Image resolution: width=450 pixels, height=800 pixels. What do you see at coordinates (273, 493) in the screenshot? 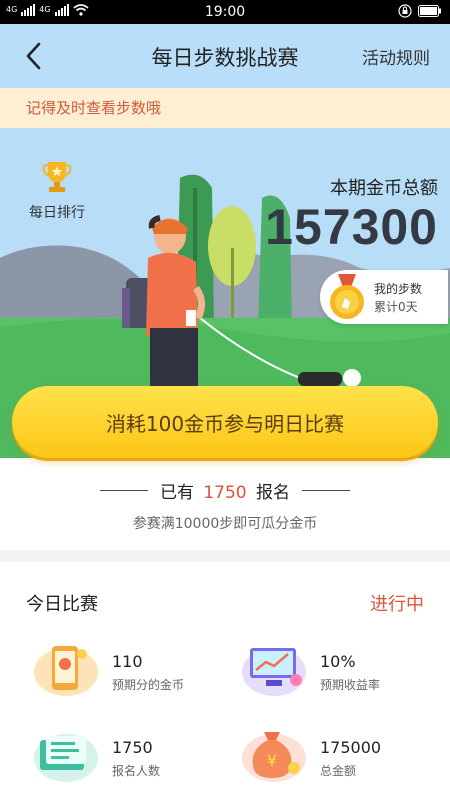
I see `signup-suffix: 报名` at bounding box center [273, 493].